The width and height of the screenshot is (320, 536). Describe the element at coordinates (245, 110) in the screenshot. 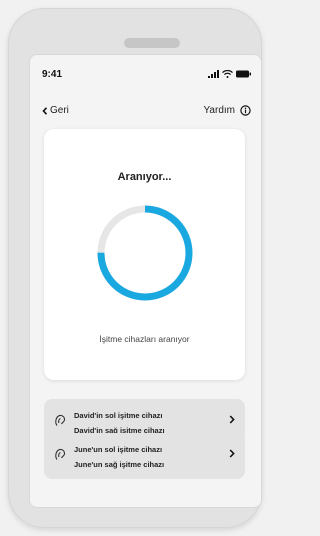

I see `info-circle-icon` at that location.